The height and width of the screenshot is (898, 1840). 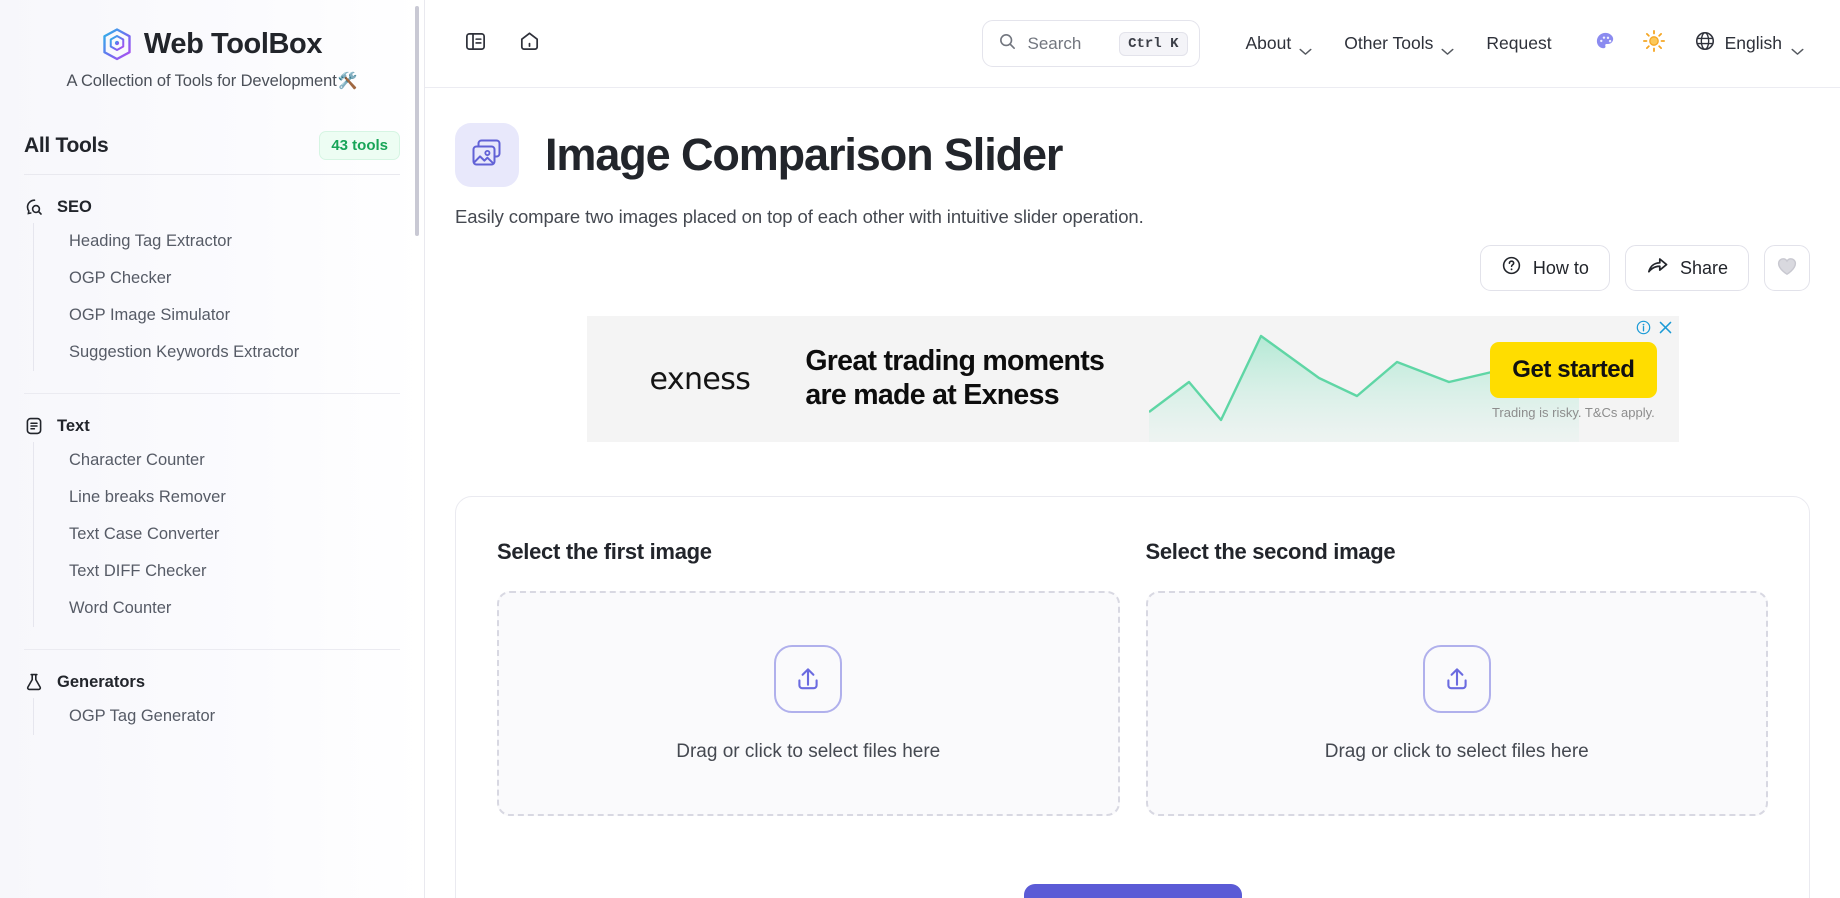 I want to click on home-icon, so click(x=529, y=44).